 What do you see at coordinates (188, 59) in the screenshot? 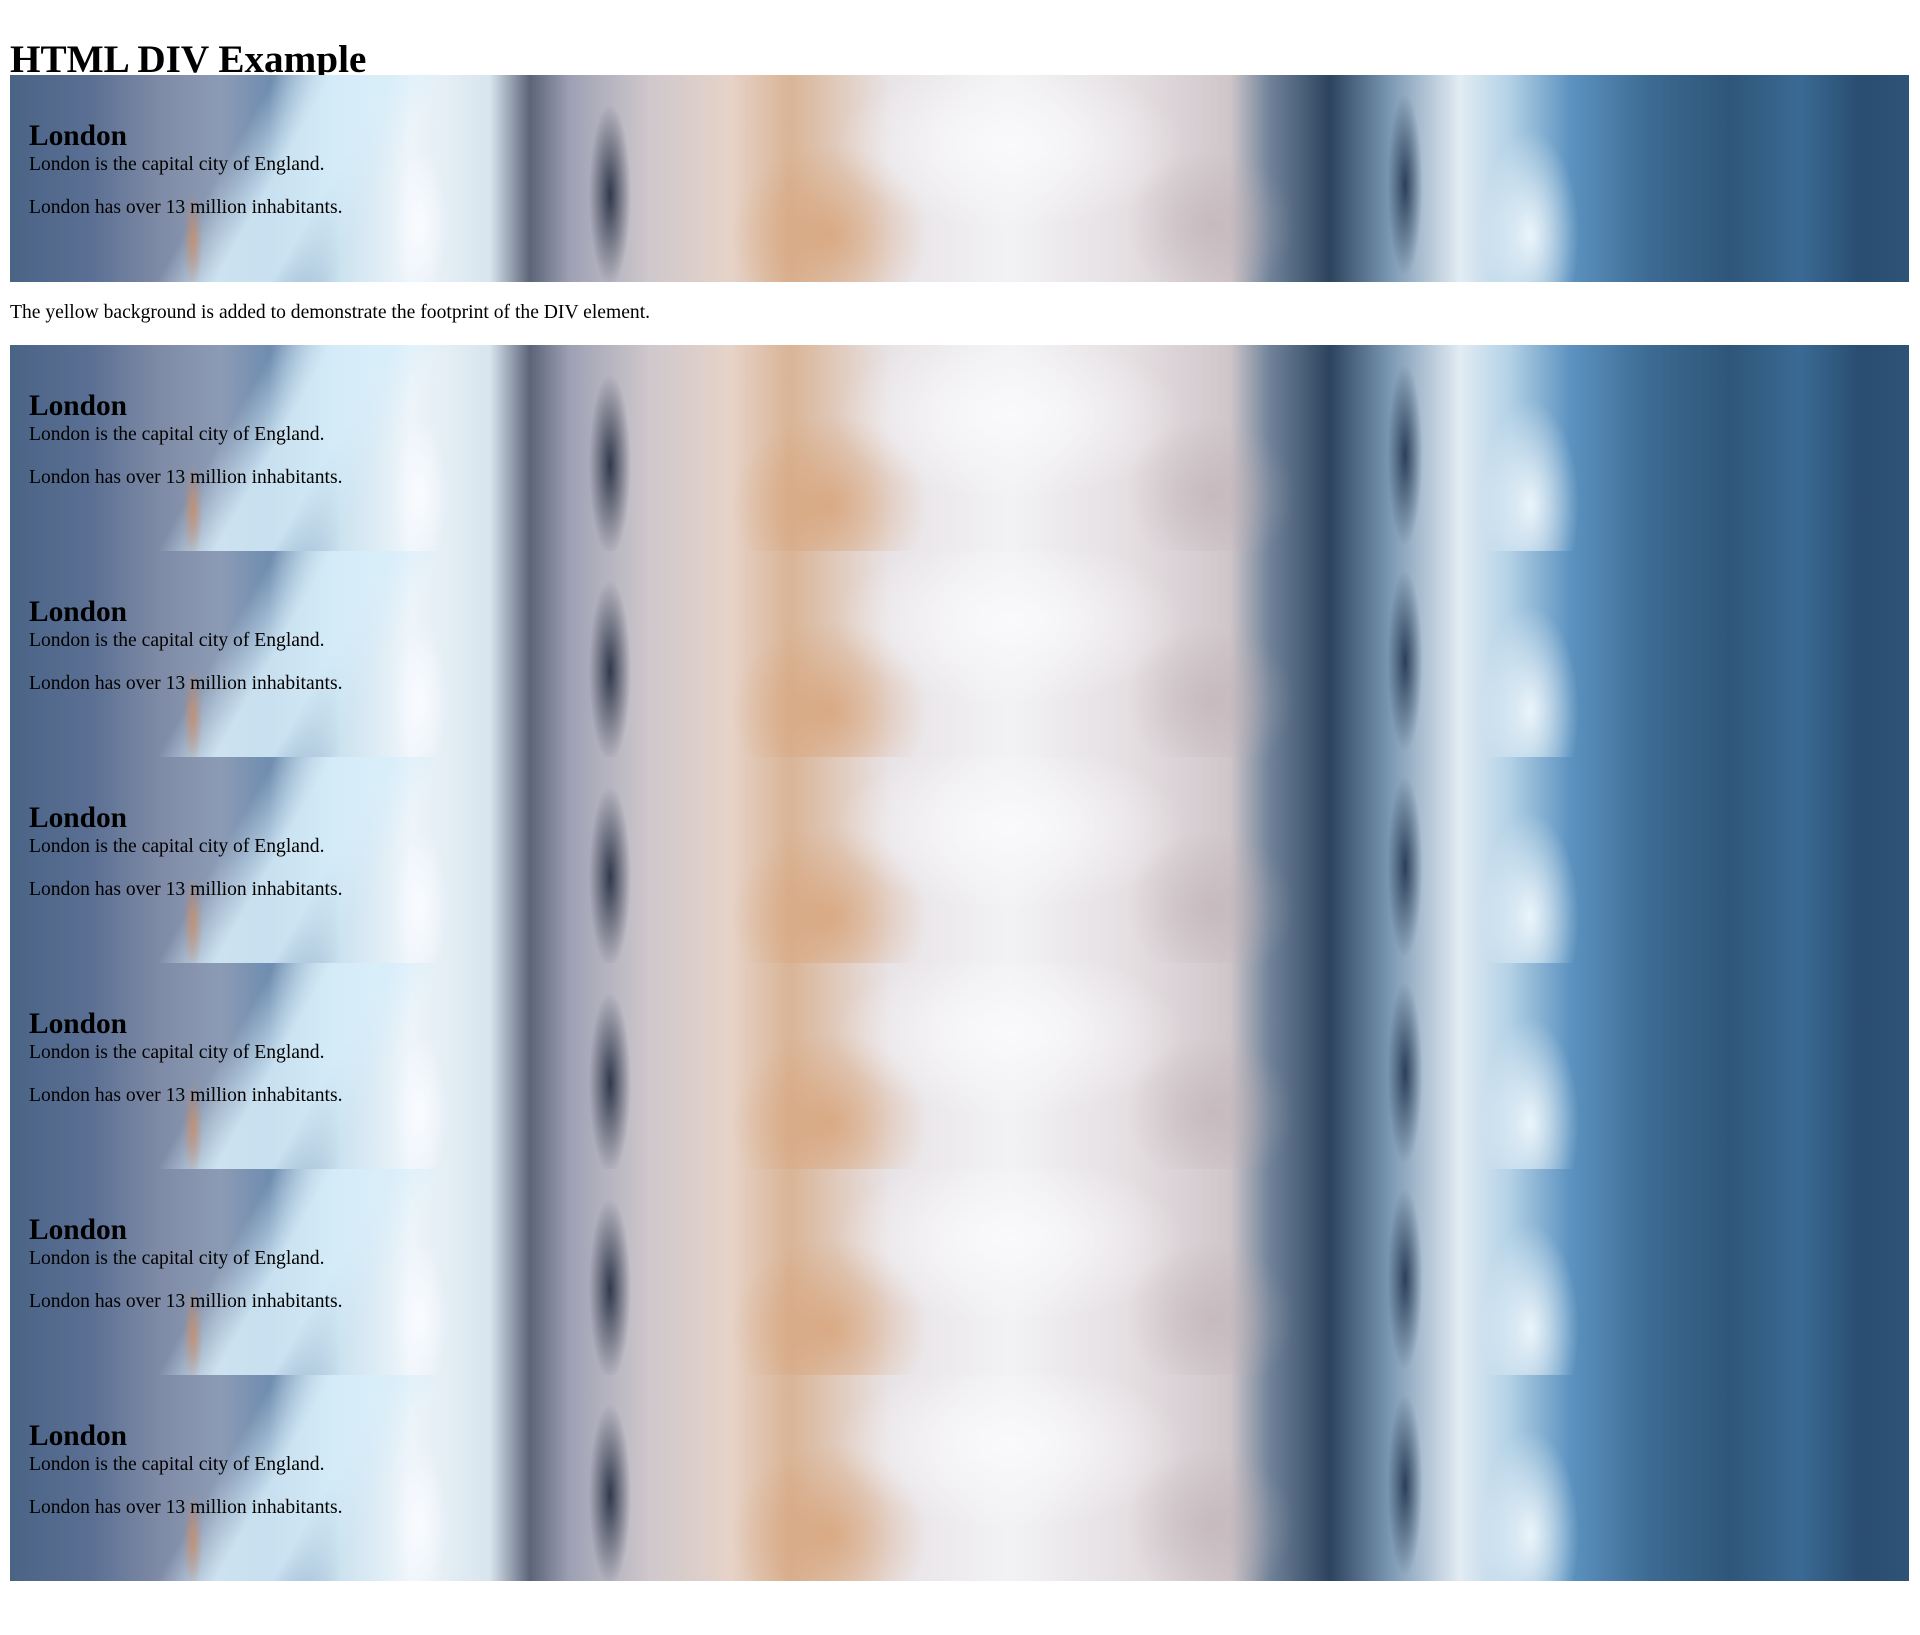
I see `page-title: HTML DIV Example` at bounding box center [188, 59].